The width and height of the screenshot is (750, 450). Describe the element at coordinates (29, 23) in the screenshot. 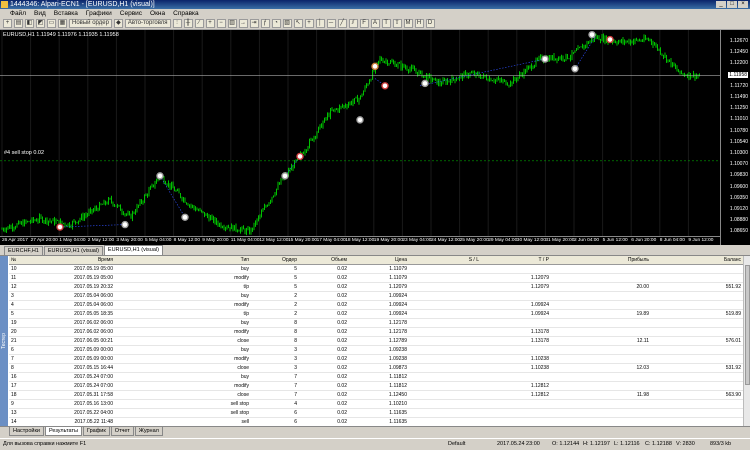

I see `market-watch-icon: ◧` at that location.